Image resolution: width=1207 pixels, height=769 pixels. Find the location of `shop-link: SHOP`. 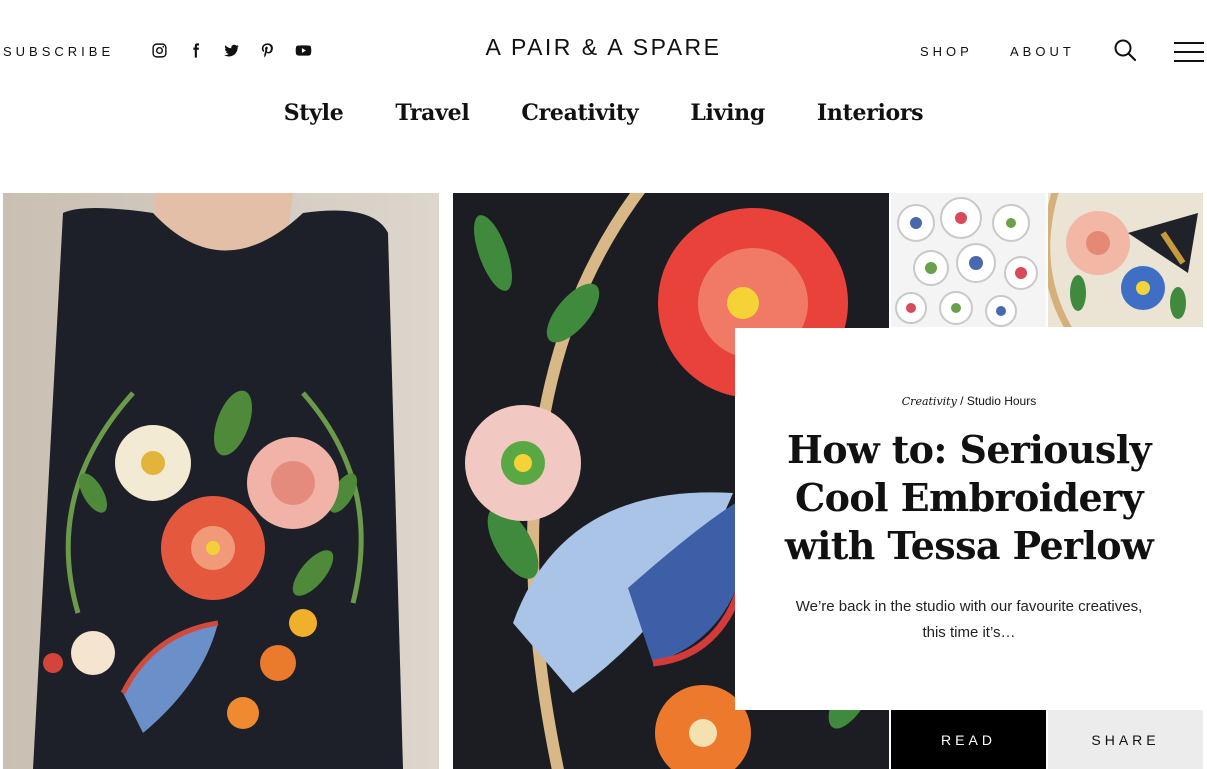

shop-link: SHOP is located at coordinates (946, 51).